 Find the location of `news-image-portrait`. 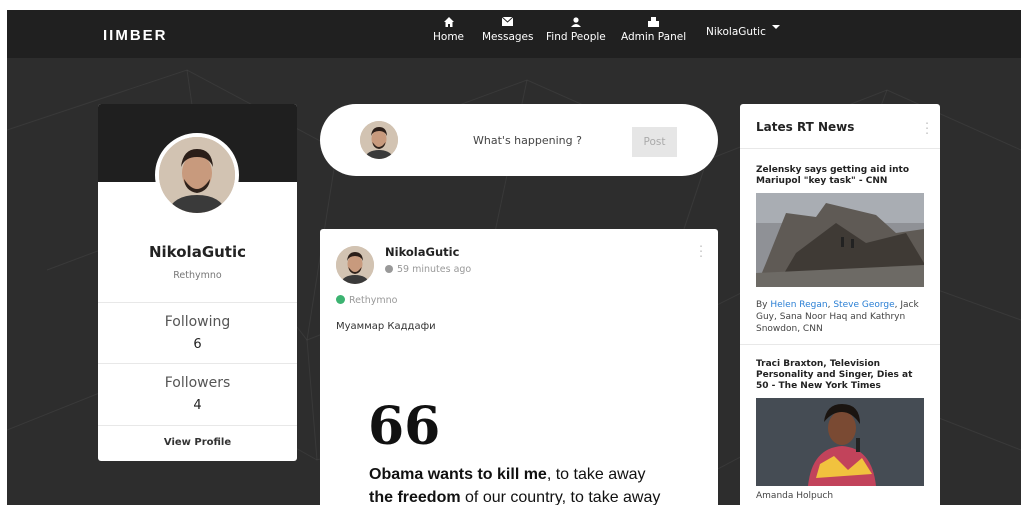

news-image-portrait is located at coordinates (840, 442).